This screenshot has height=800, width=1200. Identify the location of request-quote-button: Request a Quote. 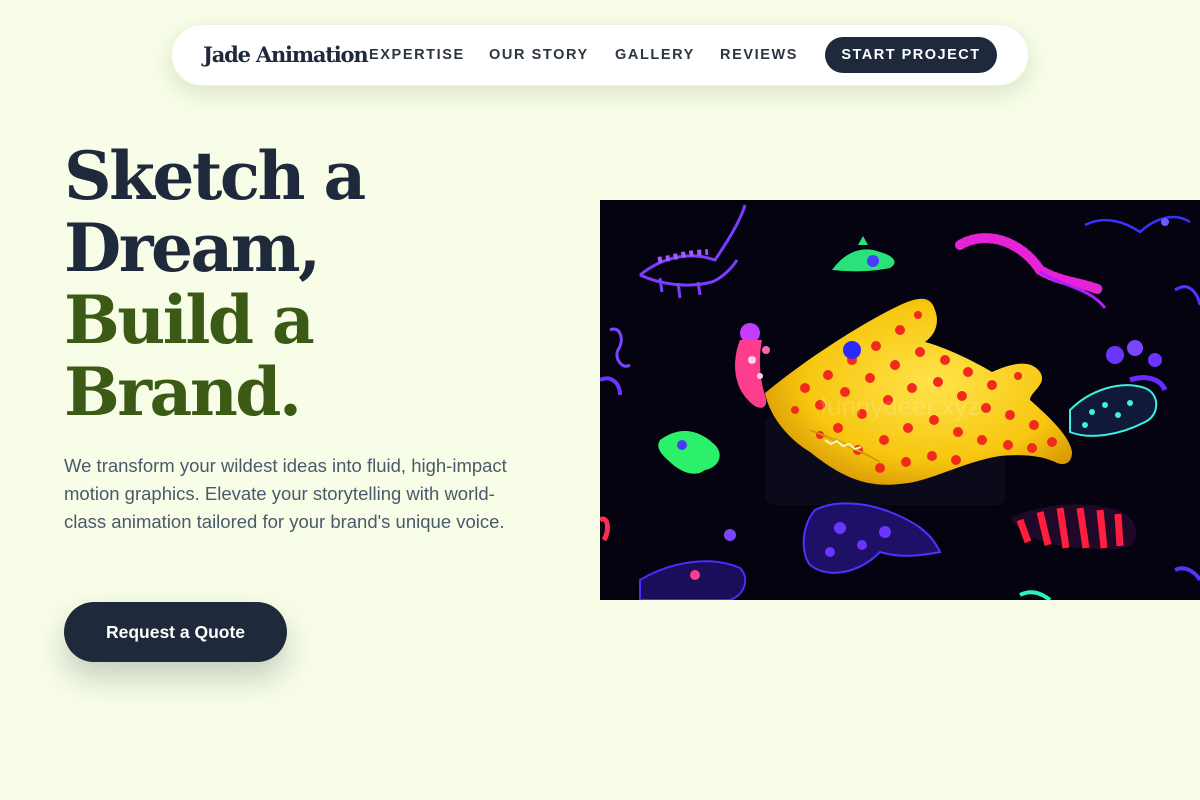
(175, 632).